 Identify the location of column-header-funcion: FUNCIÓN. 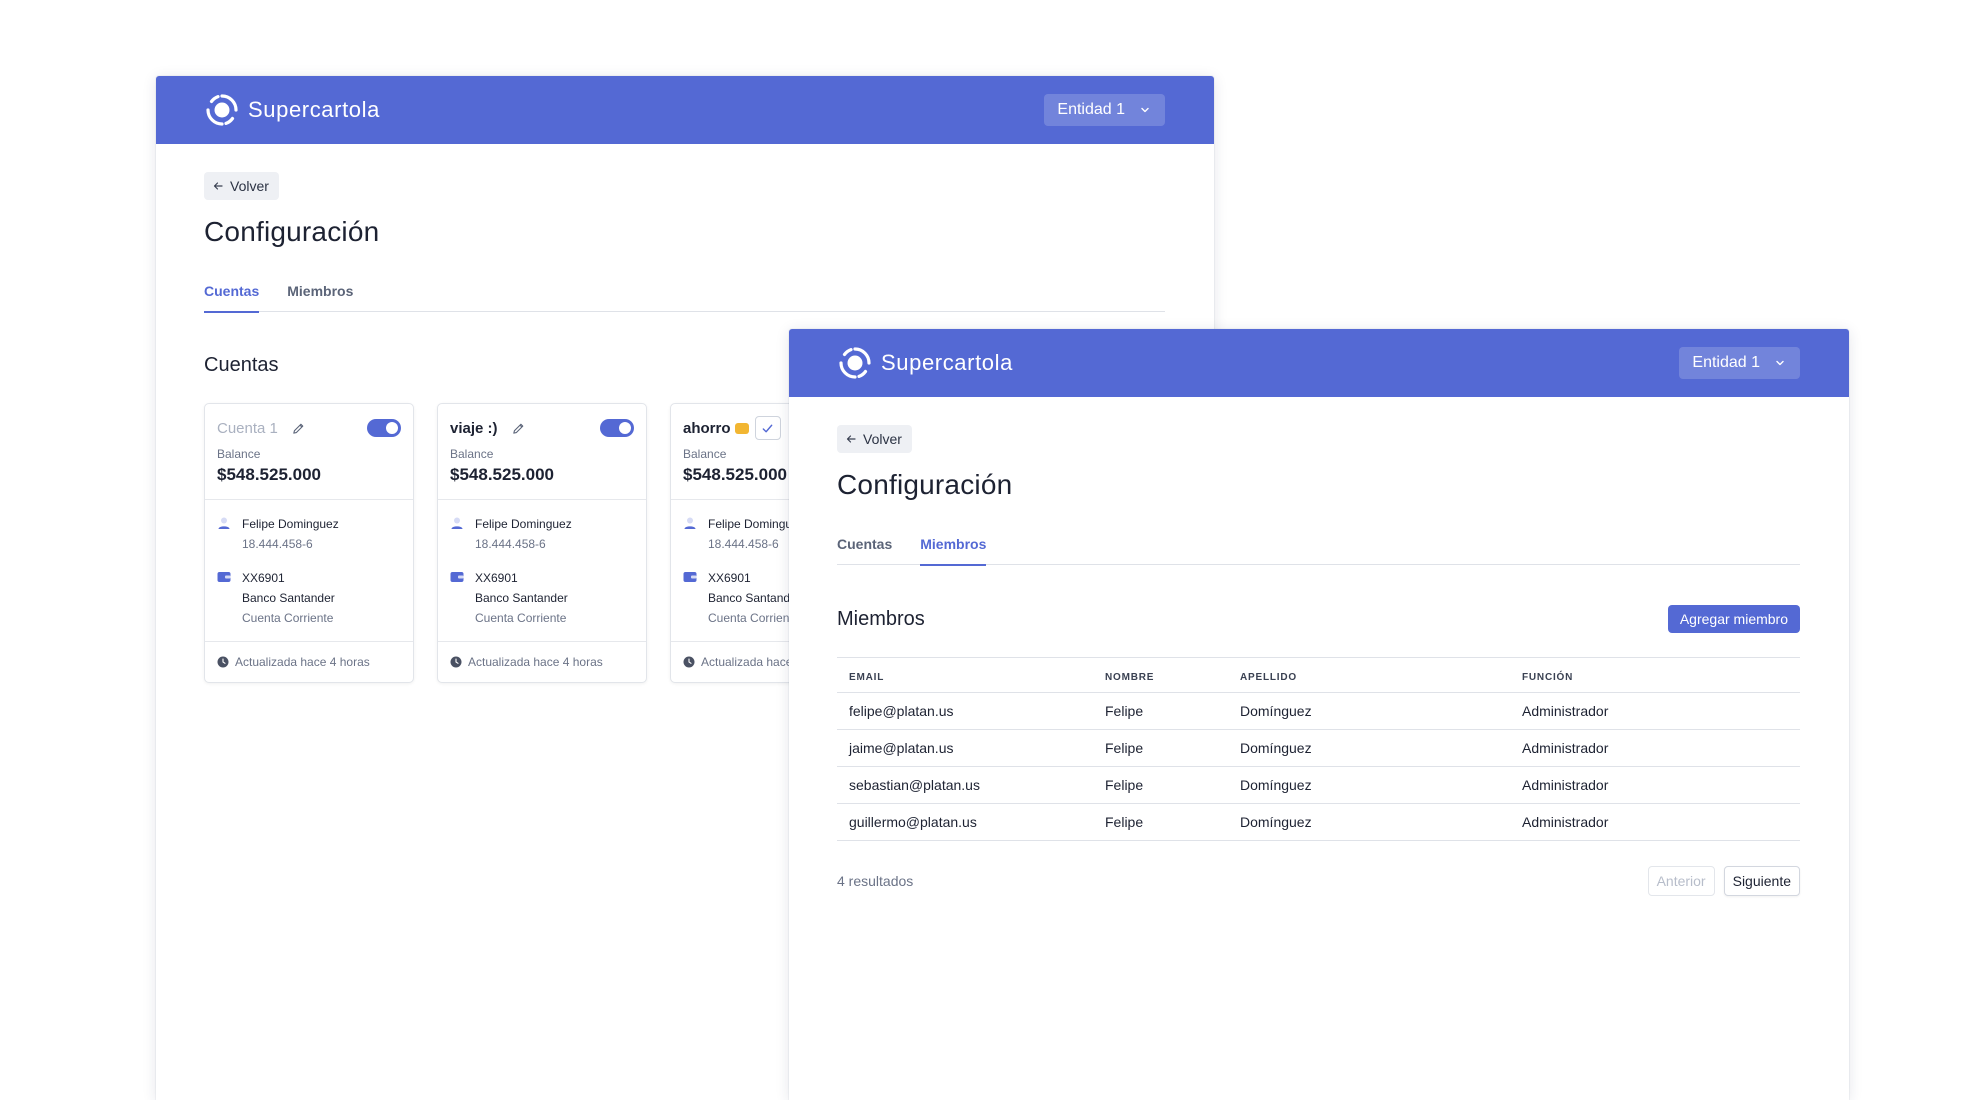
(1655, 675).